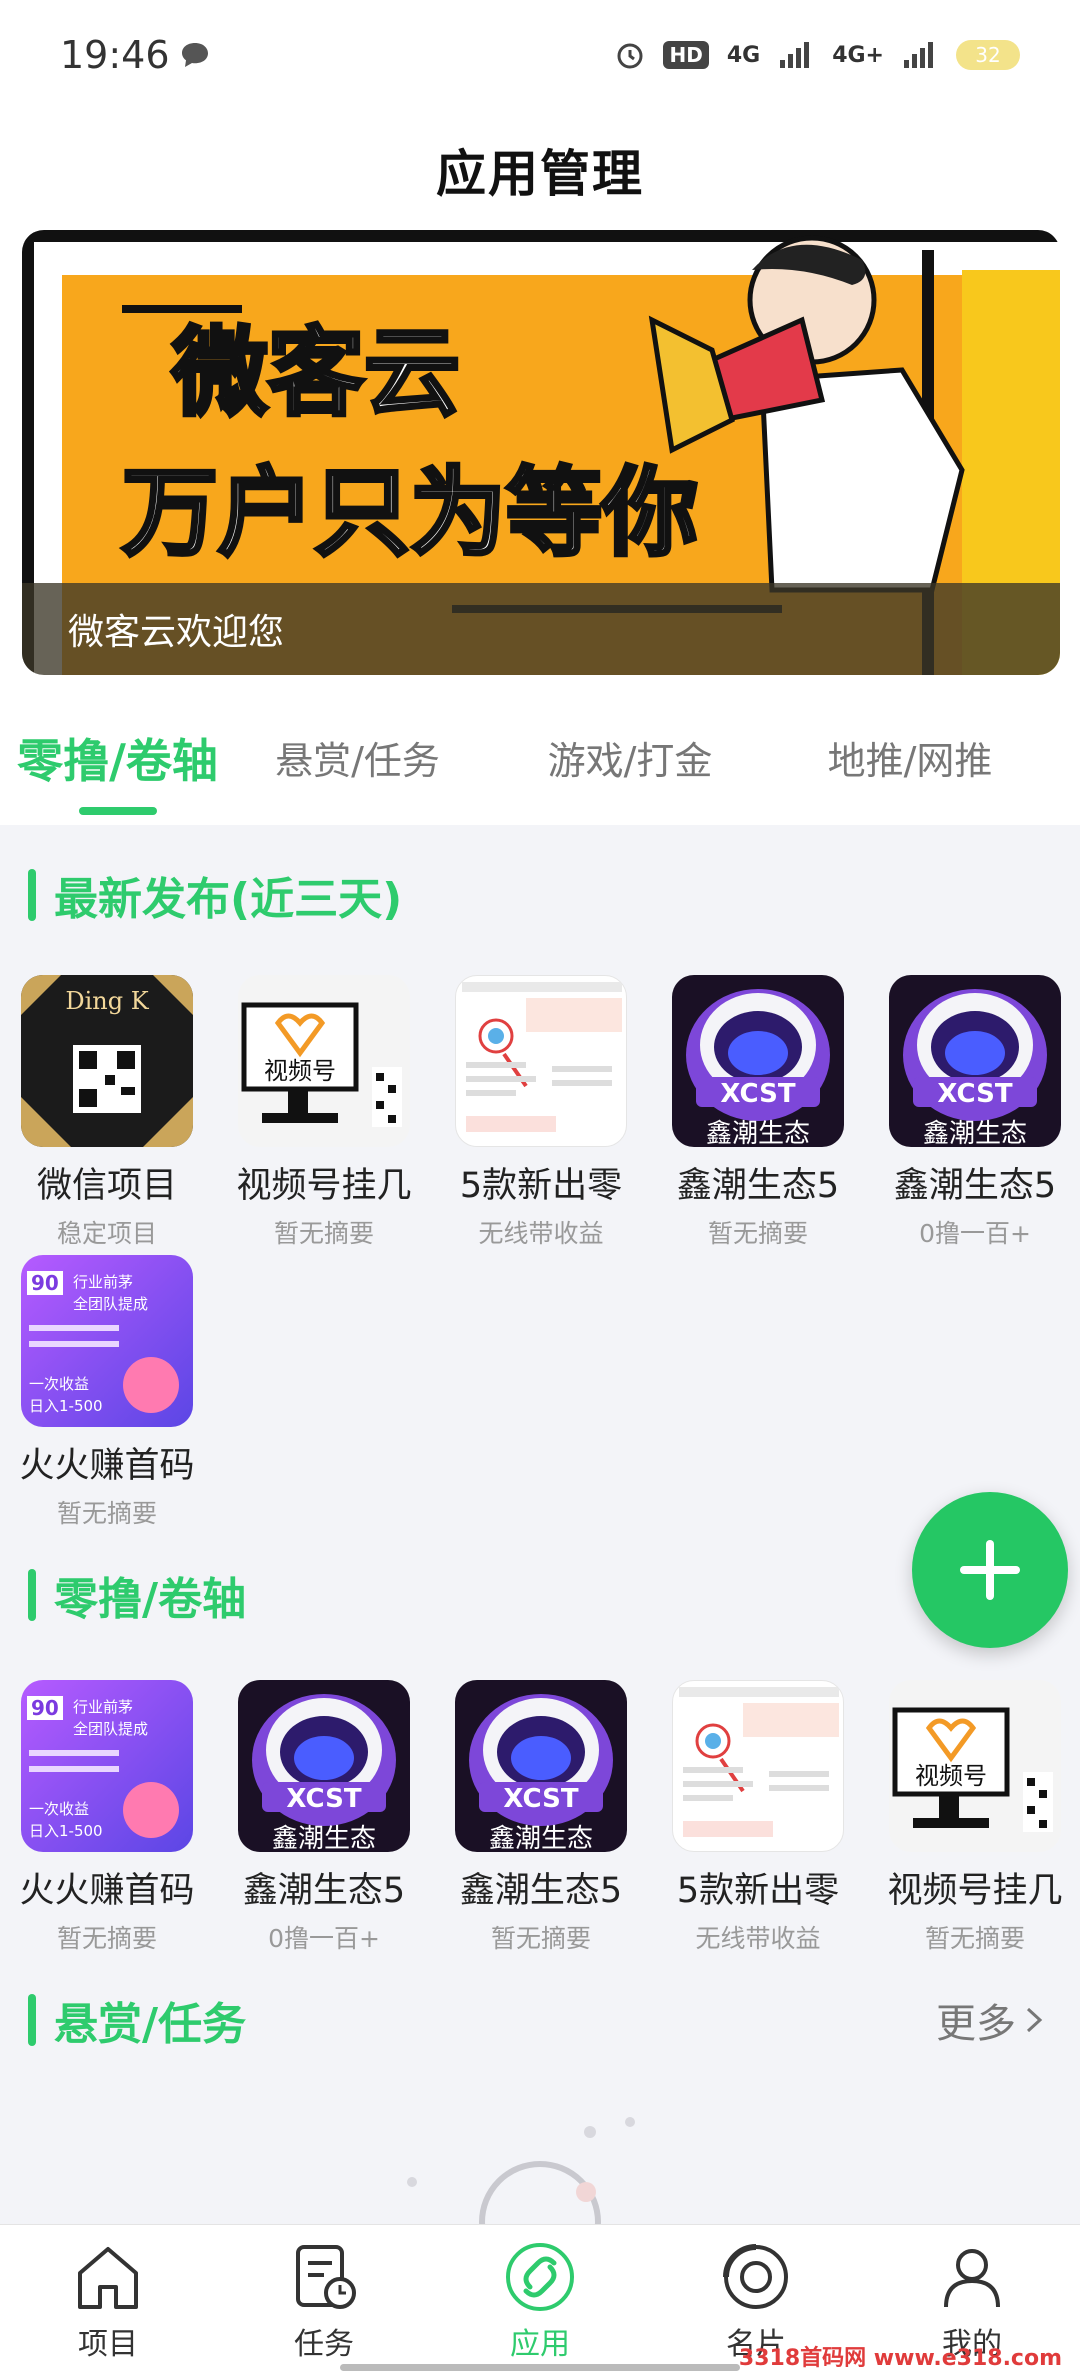 This screenshot has height=2376, width=1080. I want to click on app-desc: 无线带收益, so click(758, 1938).